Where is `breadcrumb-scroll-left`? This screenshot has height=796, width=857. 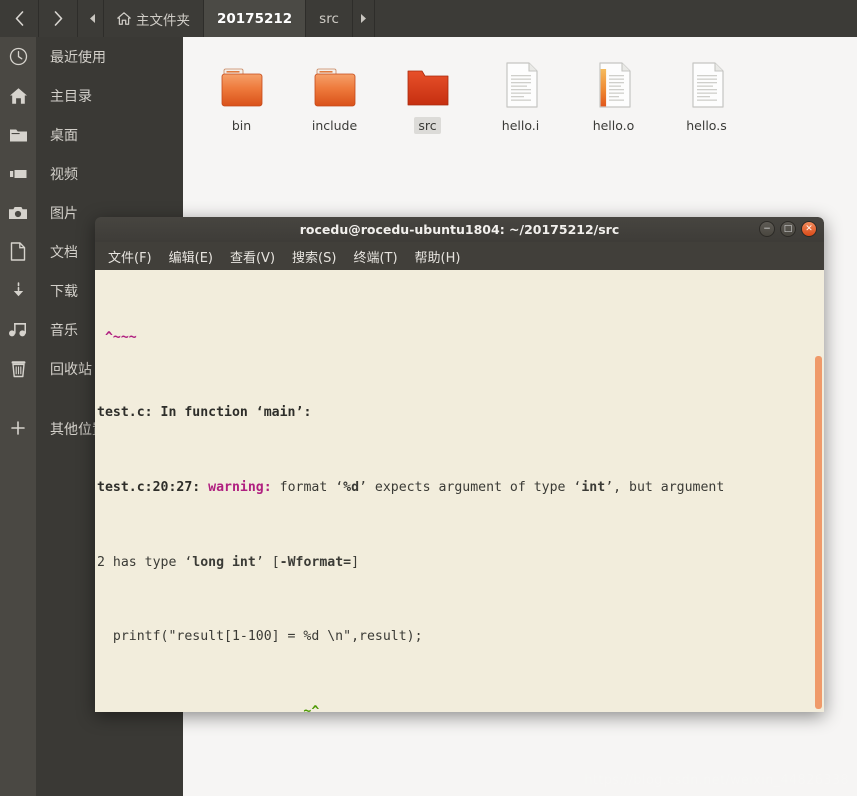 breadcrumb-scroll-left is located at coordinates (93, 18).